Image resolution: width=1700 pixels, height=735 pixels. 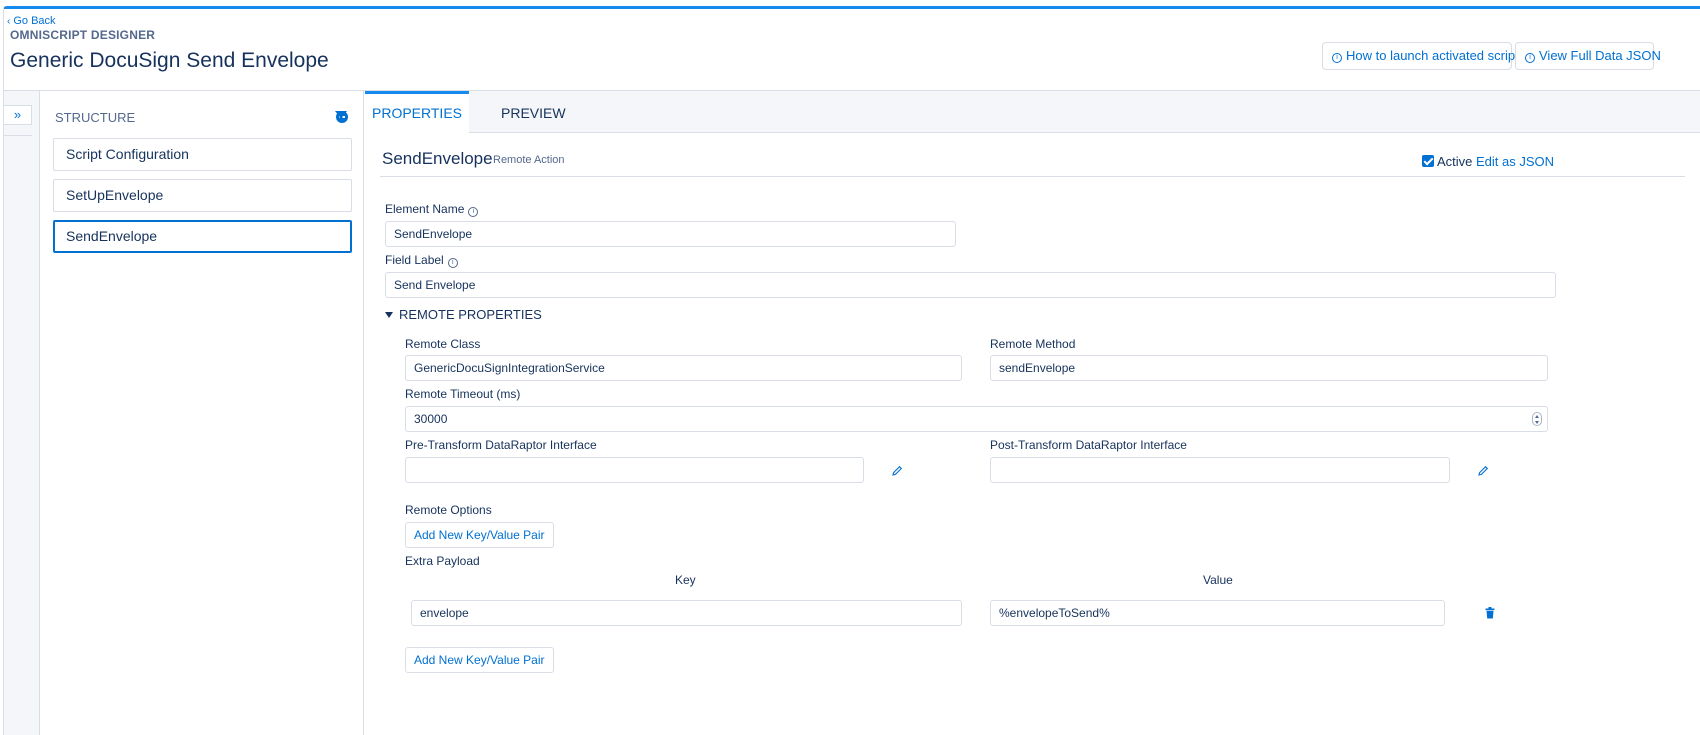 I want to click on value-column-header: Value, so click(x=1218, y=580).